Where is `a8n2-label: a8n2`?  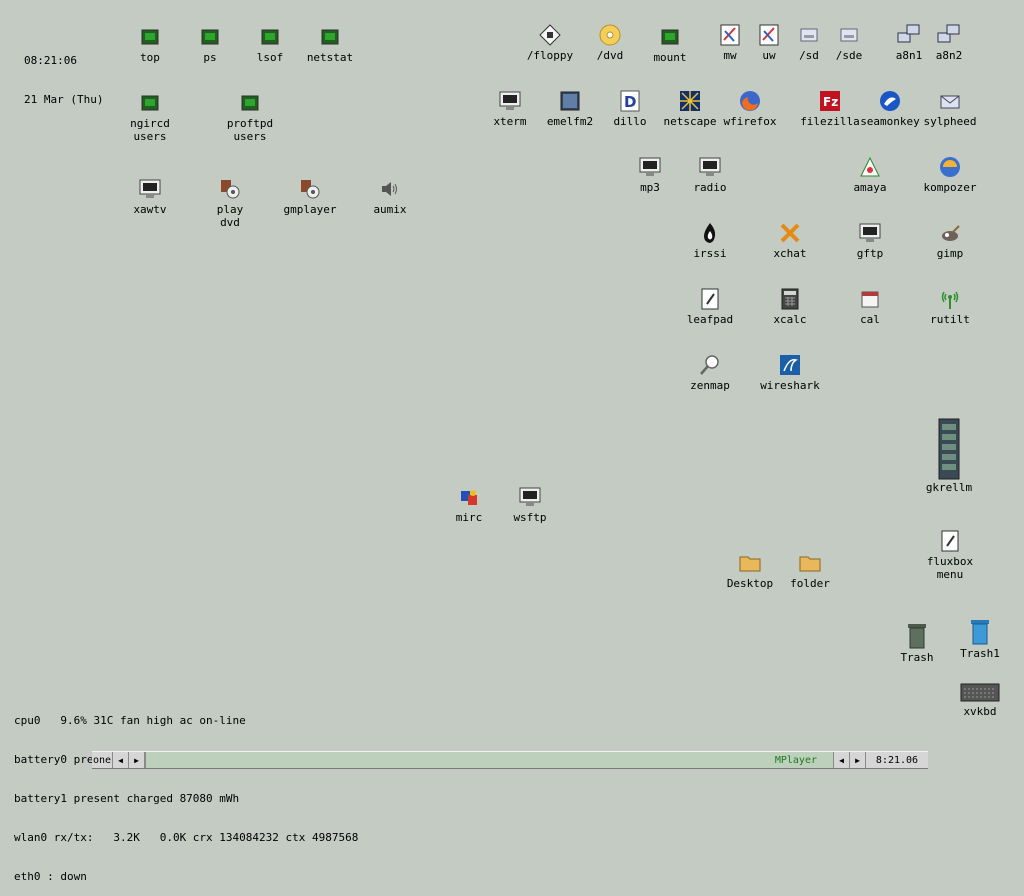
a8n2-label: a8n2 is located at coordinates (949, 55).